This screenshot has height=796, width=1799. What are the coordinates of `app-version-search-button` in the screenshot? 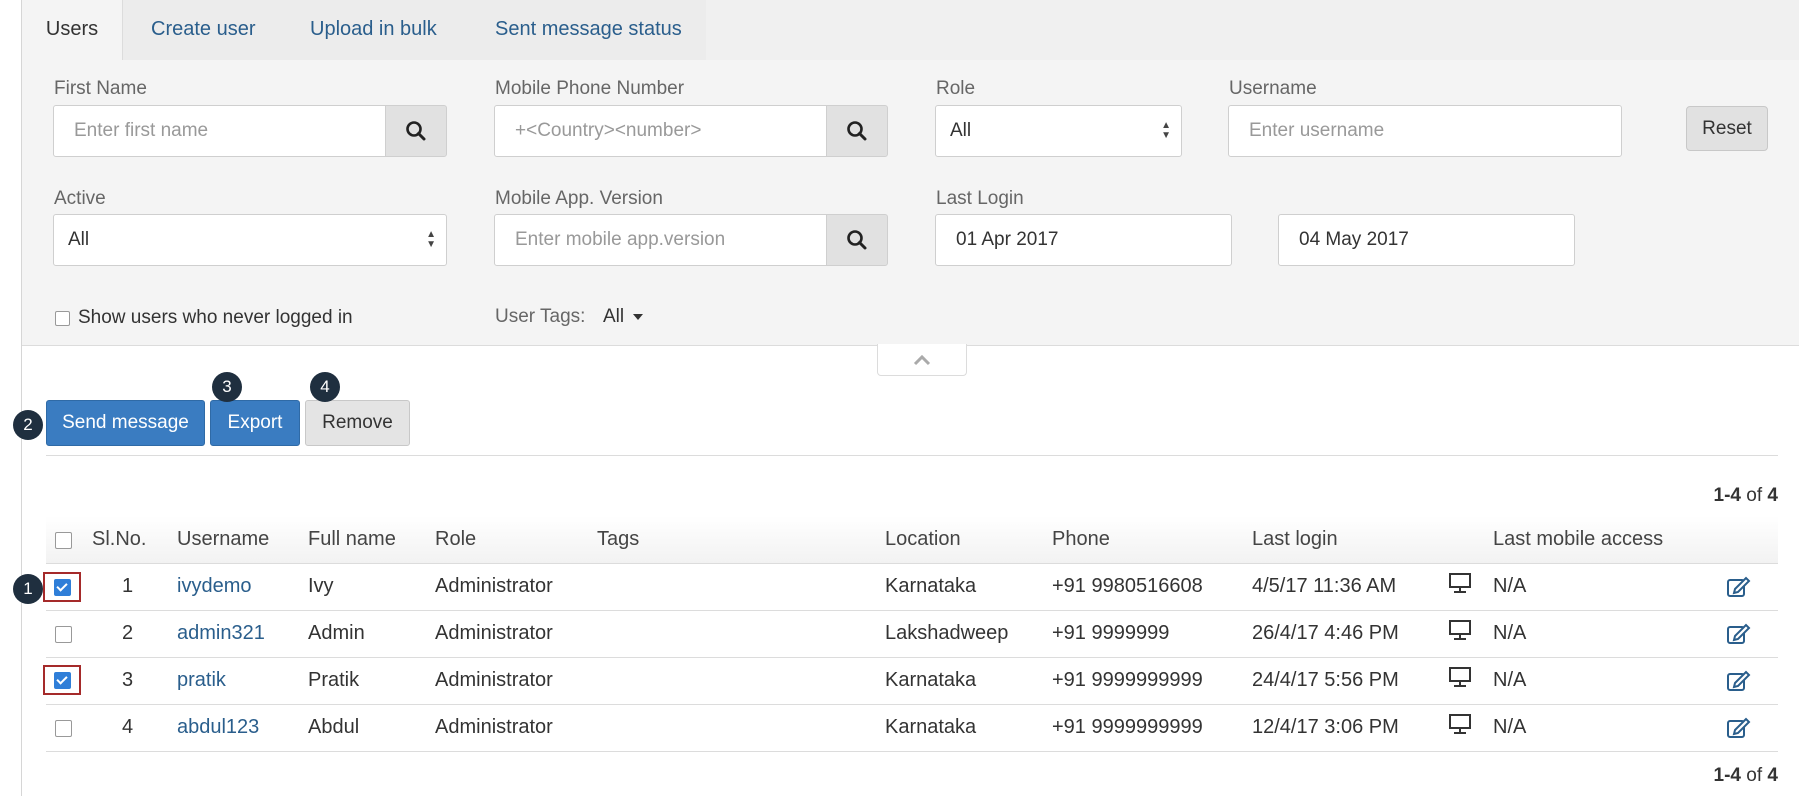 It's located at (857, 240).